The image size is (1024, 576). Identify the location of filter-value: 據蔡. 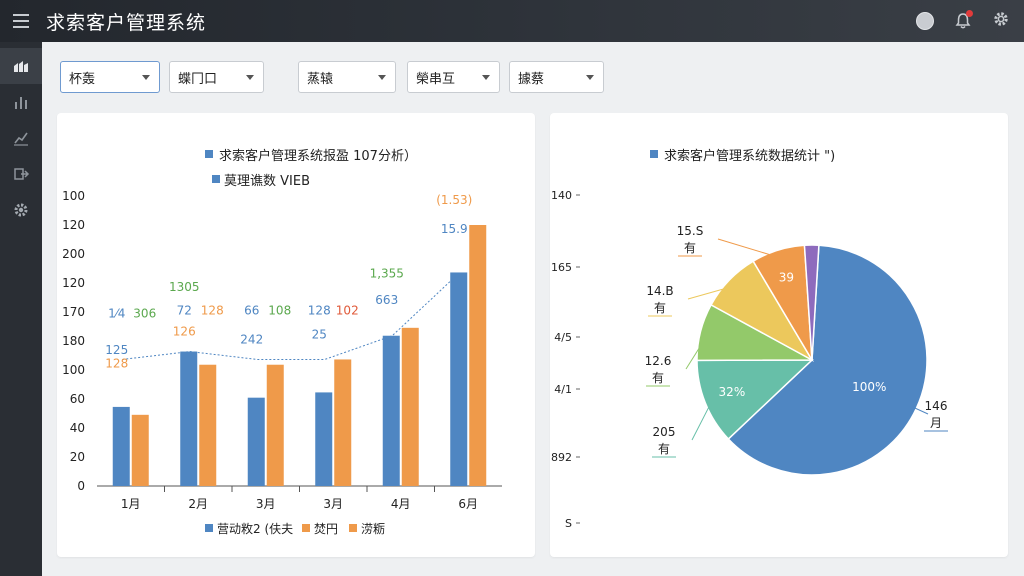
(531, 79).